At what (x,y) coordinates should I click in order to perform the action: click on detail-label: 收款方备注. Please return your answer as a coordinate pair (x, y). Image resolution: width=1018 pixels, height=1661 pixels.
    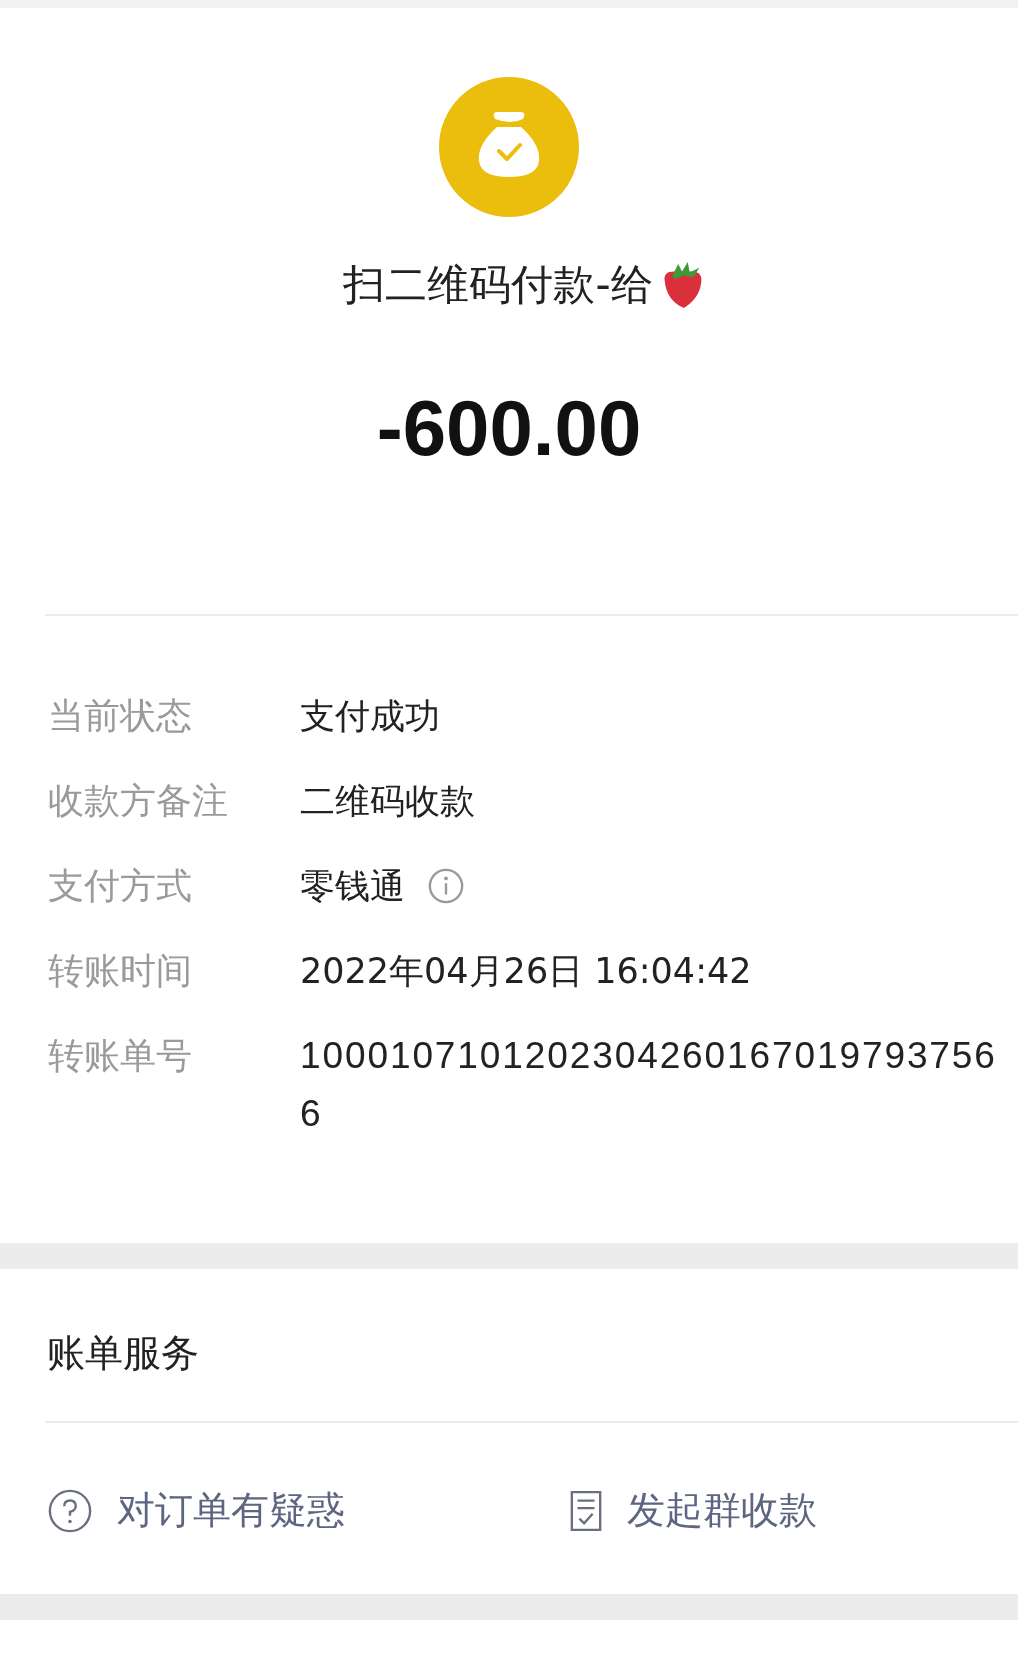
    Looking at the image, I should click on (138, 801).